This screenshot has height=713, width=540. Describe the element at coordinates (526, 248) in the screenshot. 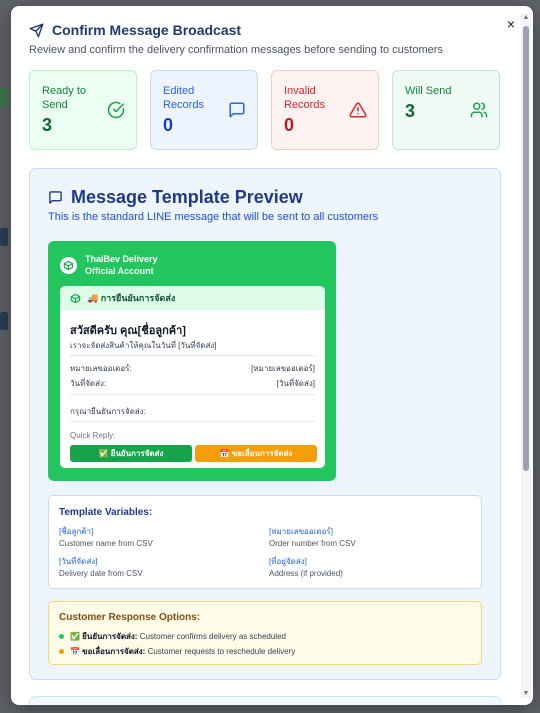

I see `scrollbar-thumb` at that location.